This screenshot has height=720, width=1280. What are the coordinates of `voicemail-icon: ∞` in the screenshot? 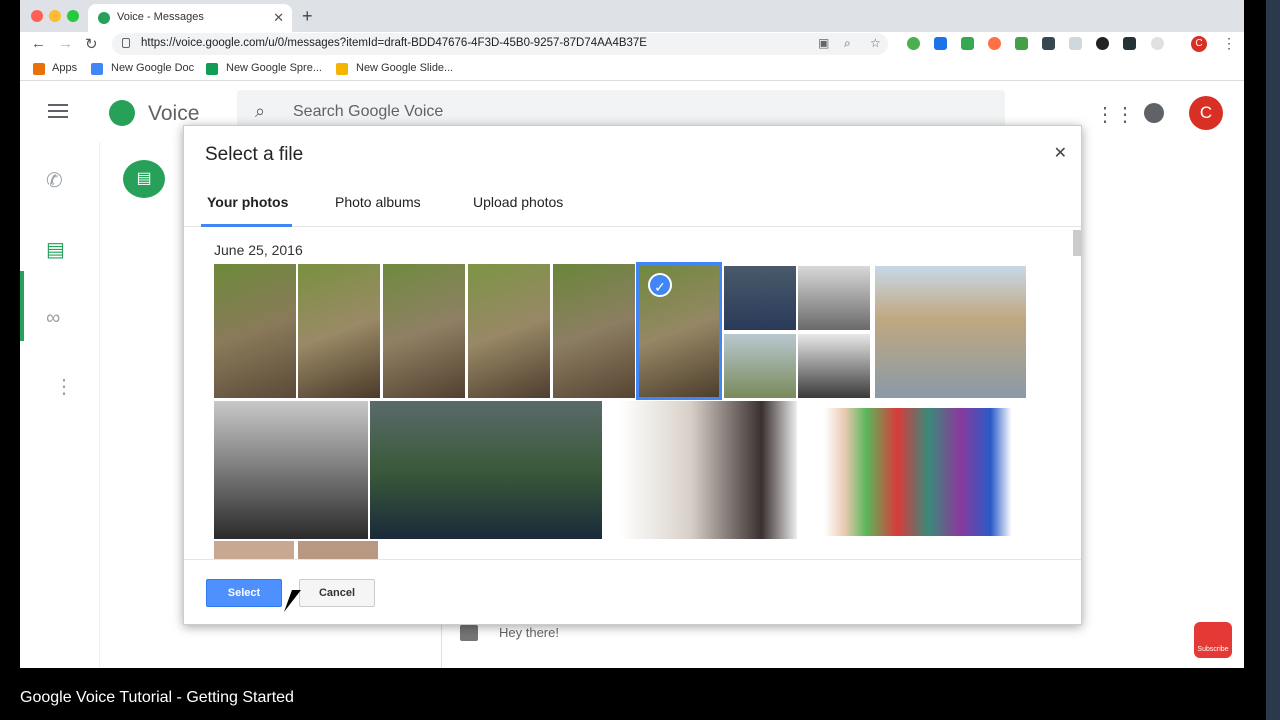 It's located at (53, 318).